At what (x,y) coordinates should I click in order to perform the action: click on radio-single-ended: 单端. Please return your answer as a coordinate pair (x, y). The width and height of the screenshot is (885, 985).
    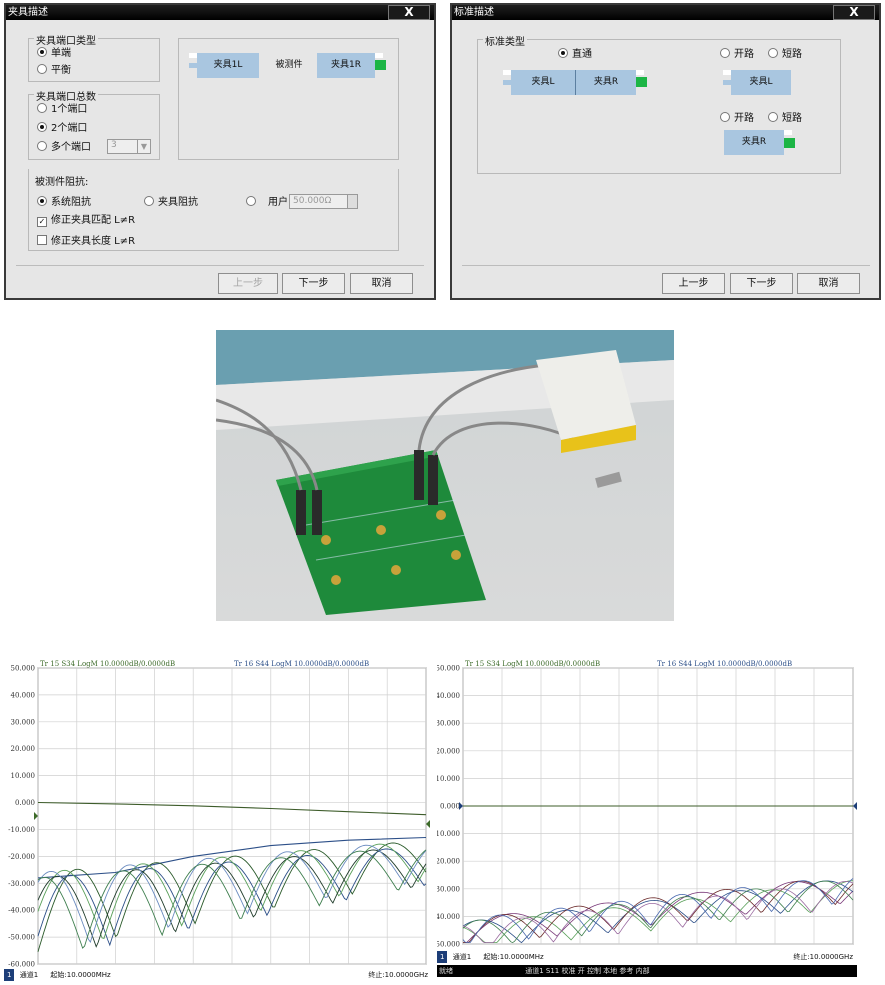
    Looking at the image, I should click on (54, 53).